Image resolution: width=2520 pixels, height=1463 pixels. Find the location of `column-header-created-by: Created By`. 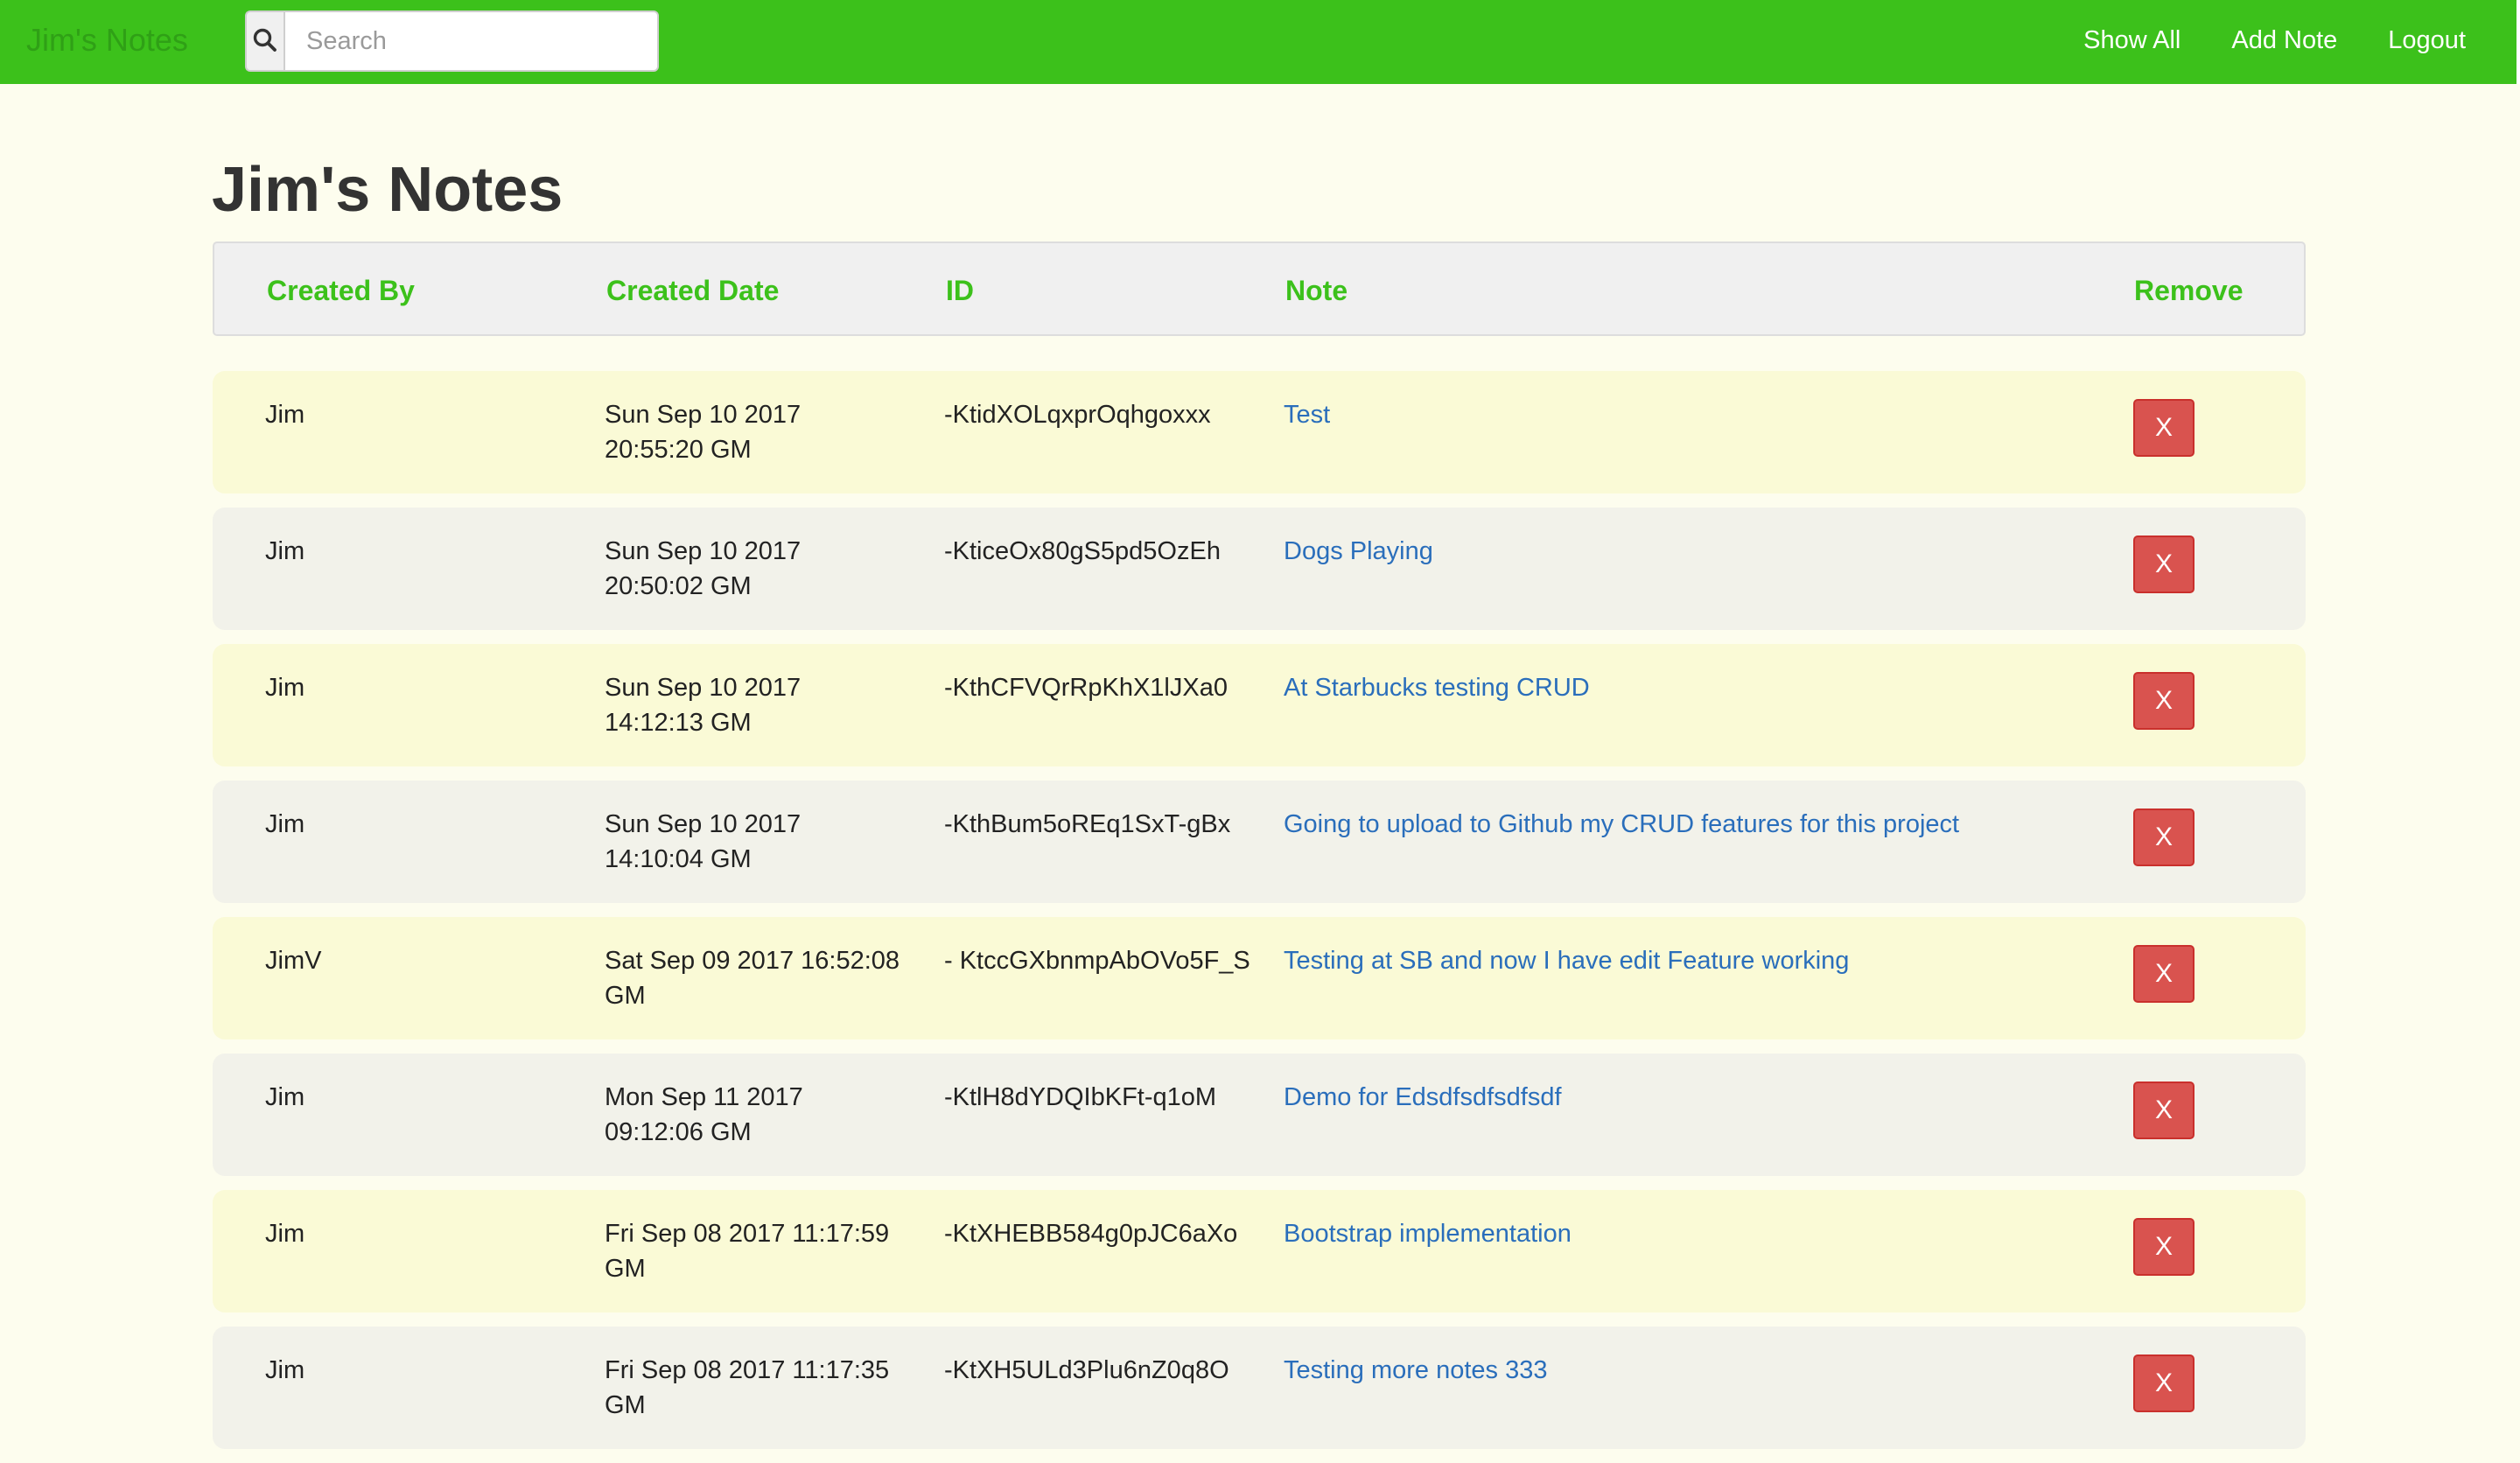

column-header-created-by: Created By is located at coordinates (341, 290).